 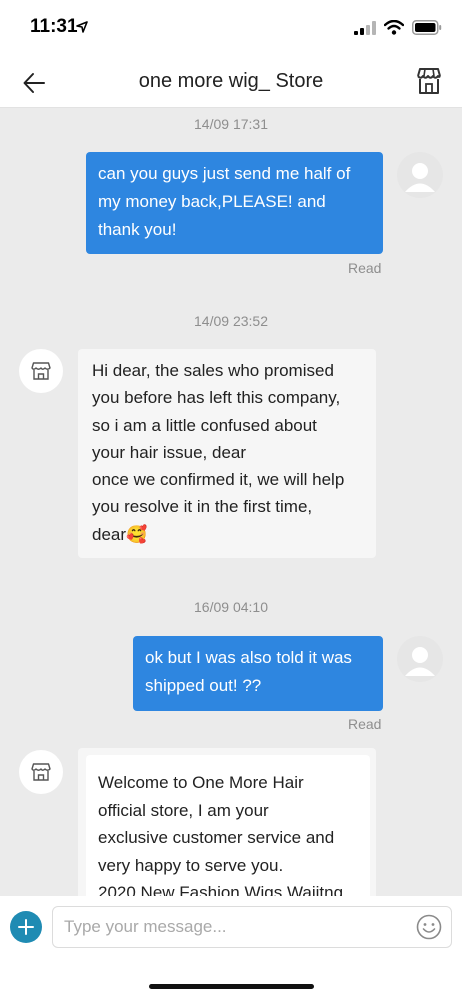 I want to click on page-title: one more wig_ Store, so click(x=231, y=81).